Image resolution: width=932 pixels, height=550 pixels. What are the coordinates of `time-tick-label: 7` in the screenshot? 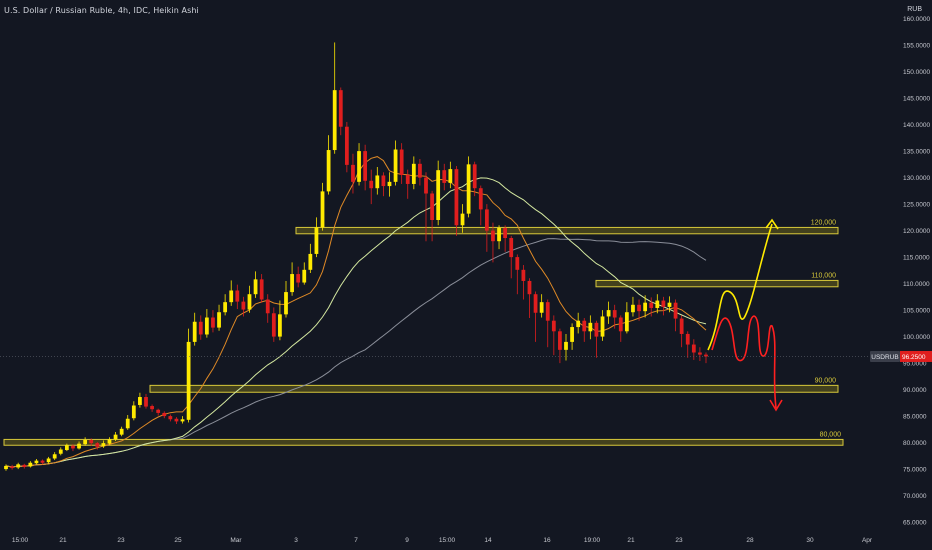 It's located at (356, 540).